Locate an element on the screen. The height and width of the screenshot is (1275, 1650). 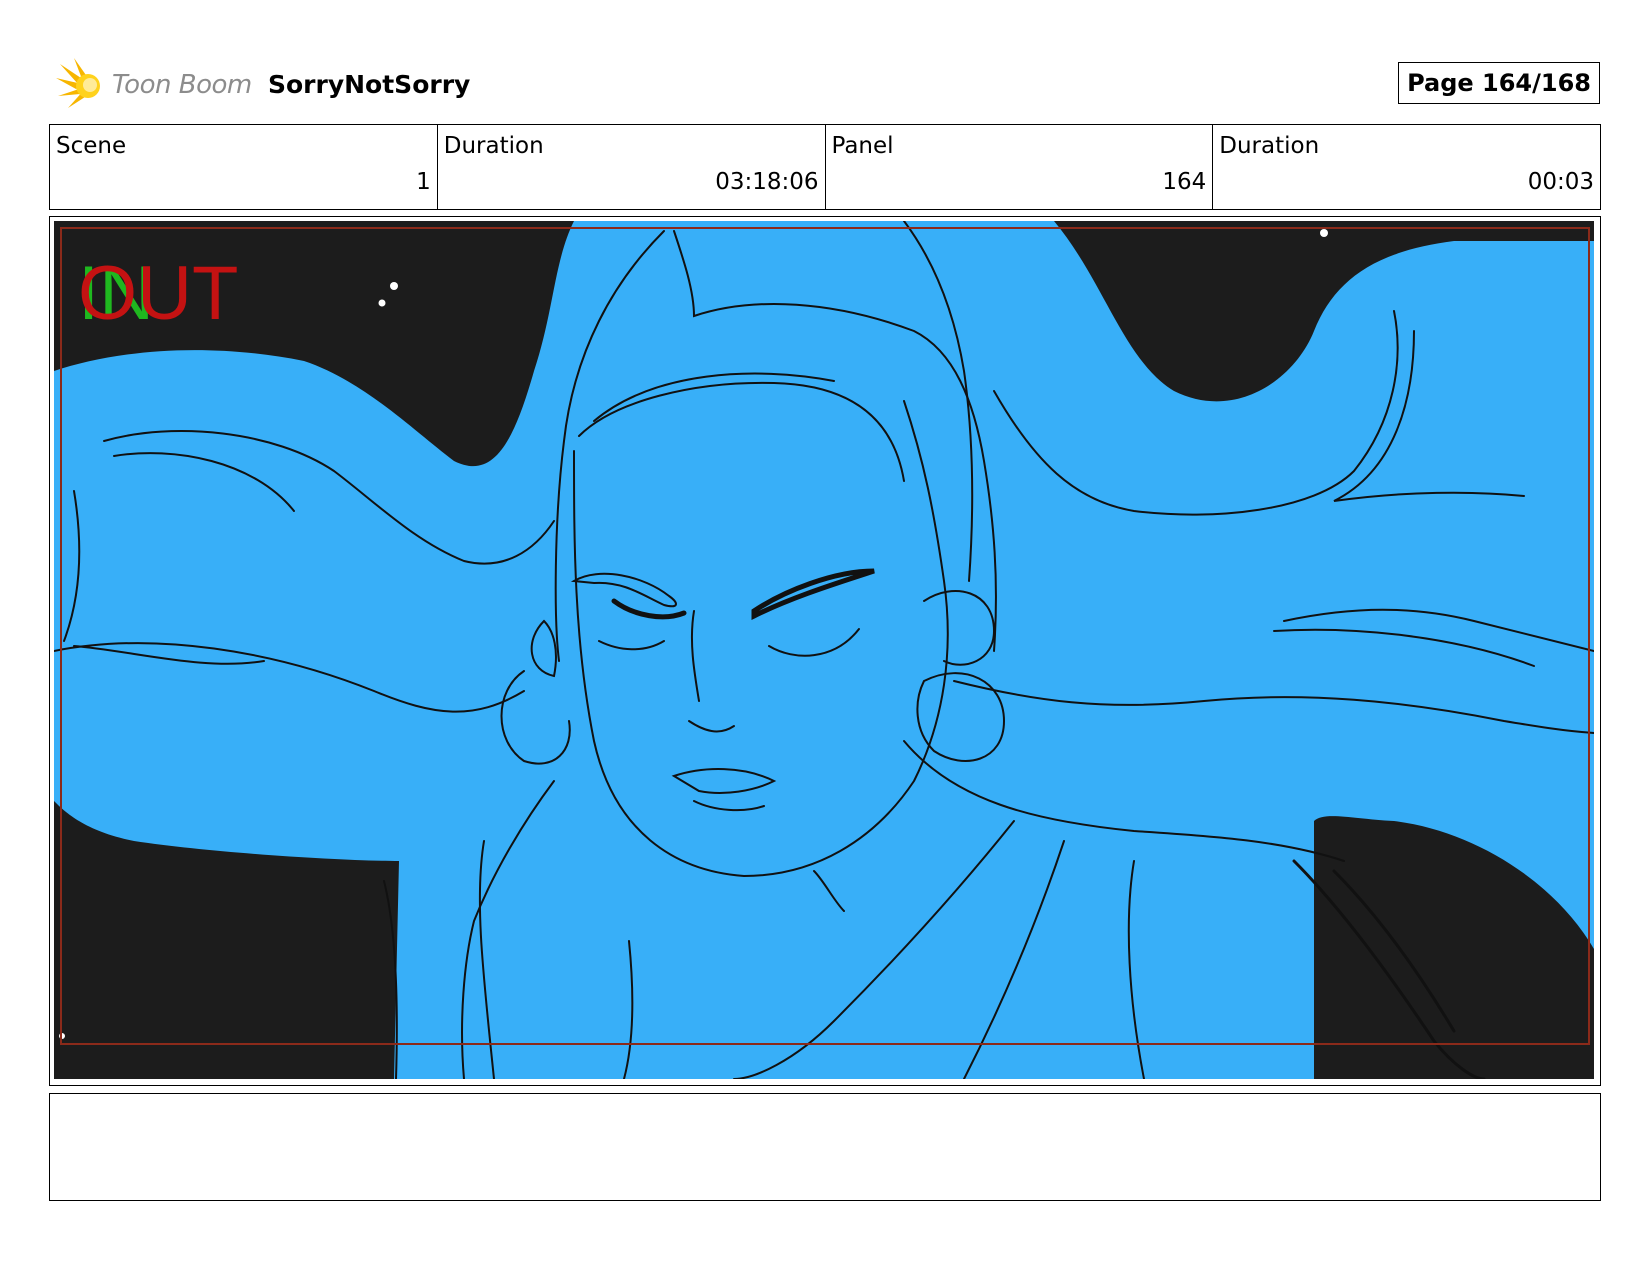
scene-cell: Scene 1 is located at coordinates (244, 167).